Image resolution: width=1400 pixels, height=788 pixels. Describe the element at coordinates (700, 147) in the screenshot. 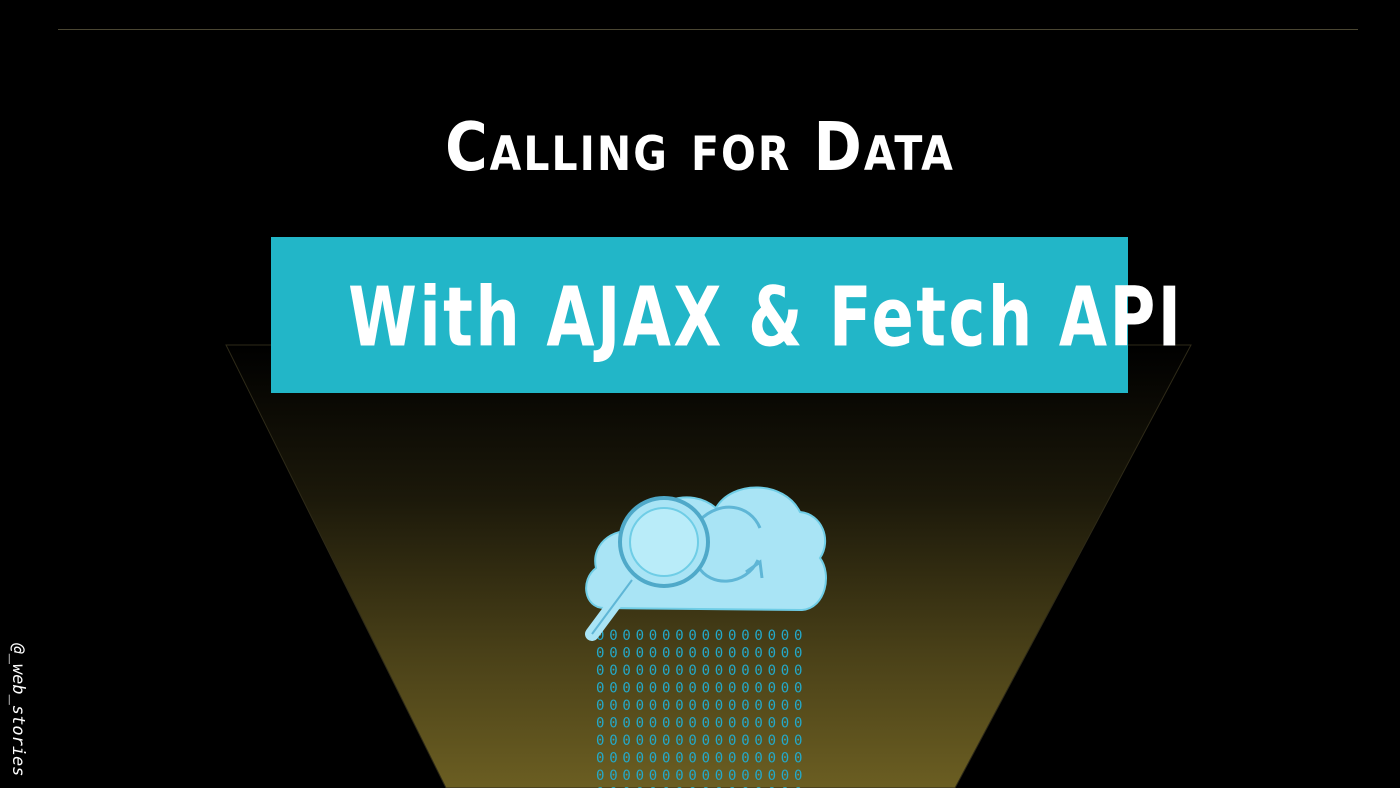

I see `page-title: Calling for Data` at that location.